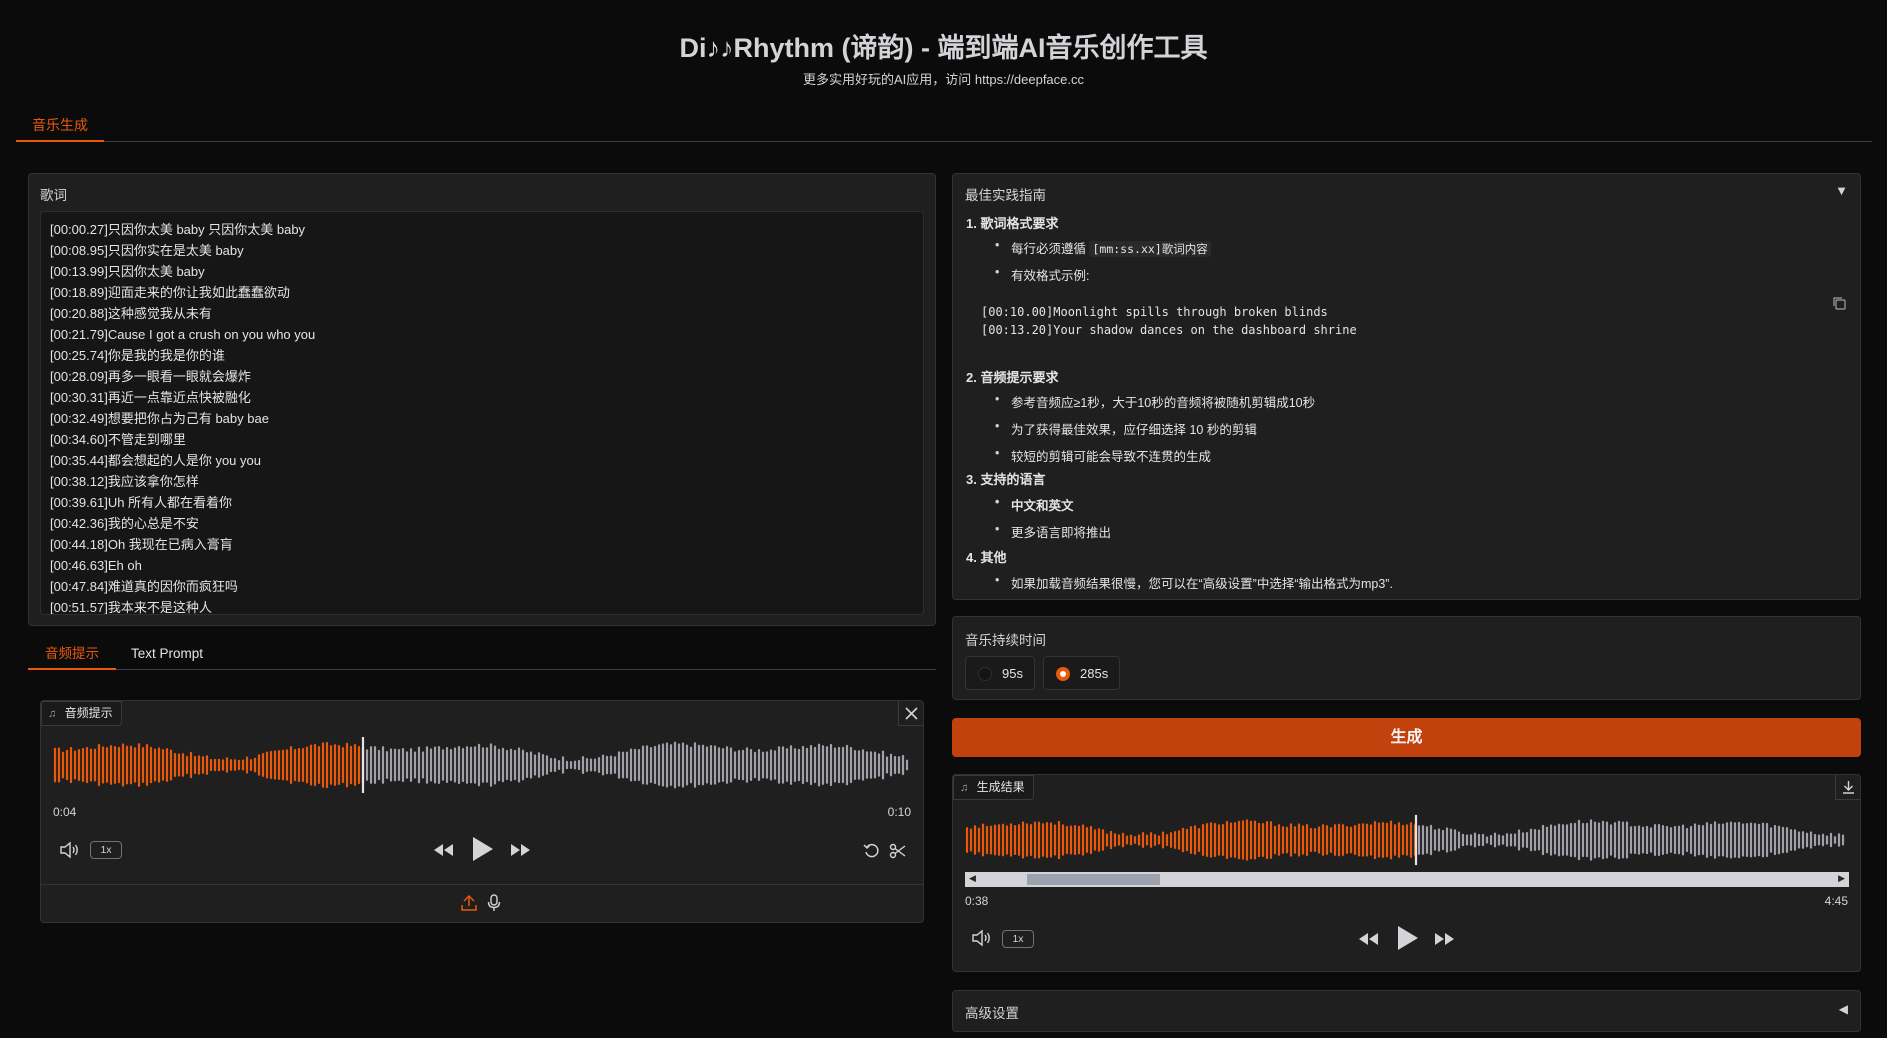  What do you see at coordinates (60, 126) in the screenshot?
I see `tab-music-generation: 音乐生成` at bounding box center [60, 126].